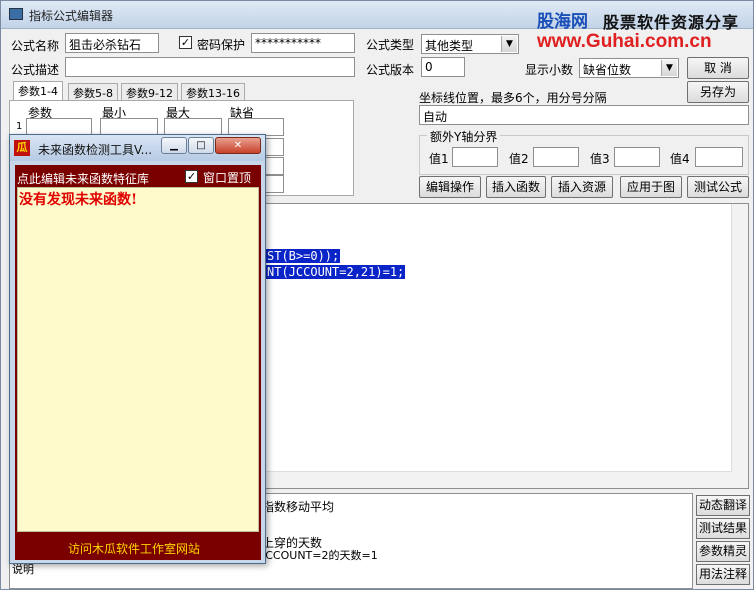 This screenshot has height=590, width=754. What do you see at coordinates (680, 159) in the screenshot?
I see `value4-label: 值4` at bounding box center [680, 159].